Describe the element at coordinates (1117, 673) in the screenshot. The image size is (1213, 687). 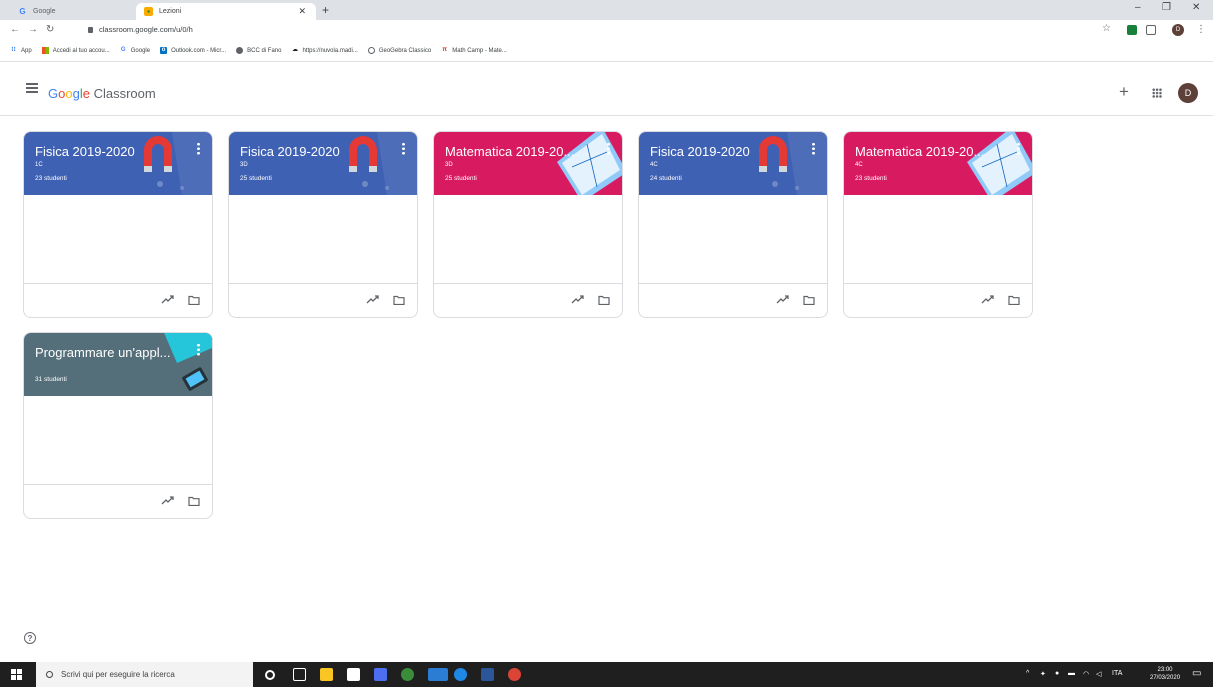
I see `language-indicator: ITA` at that location.